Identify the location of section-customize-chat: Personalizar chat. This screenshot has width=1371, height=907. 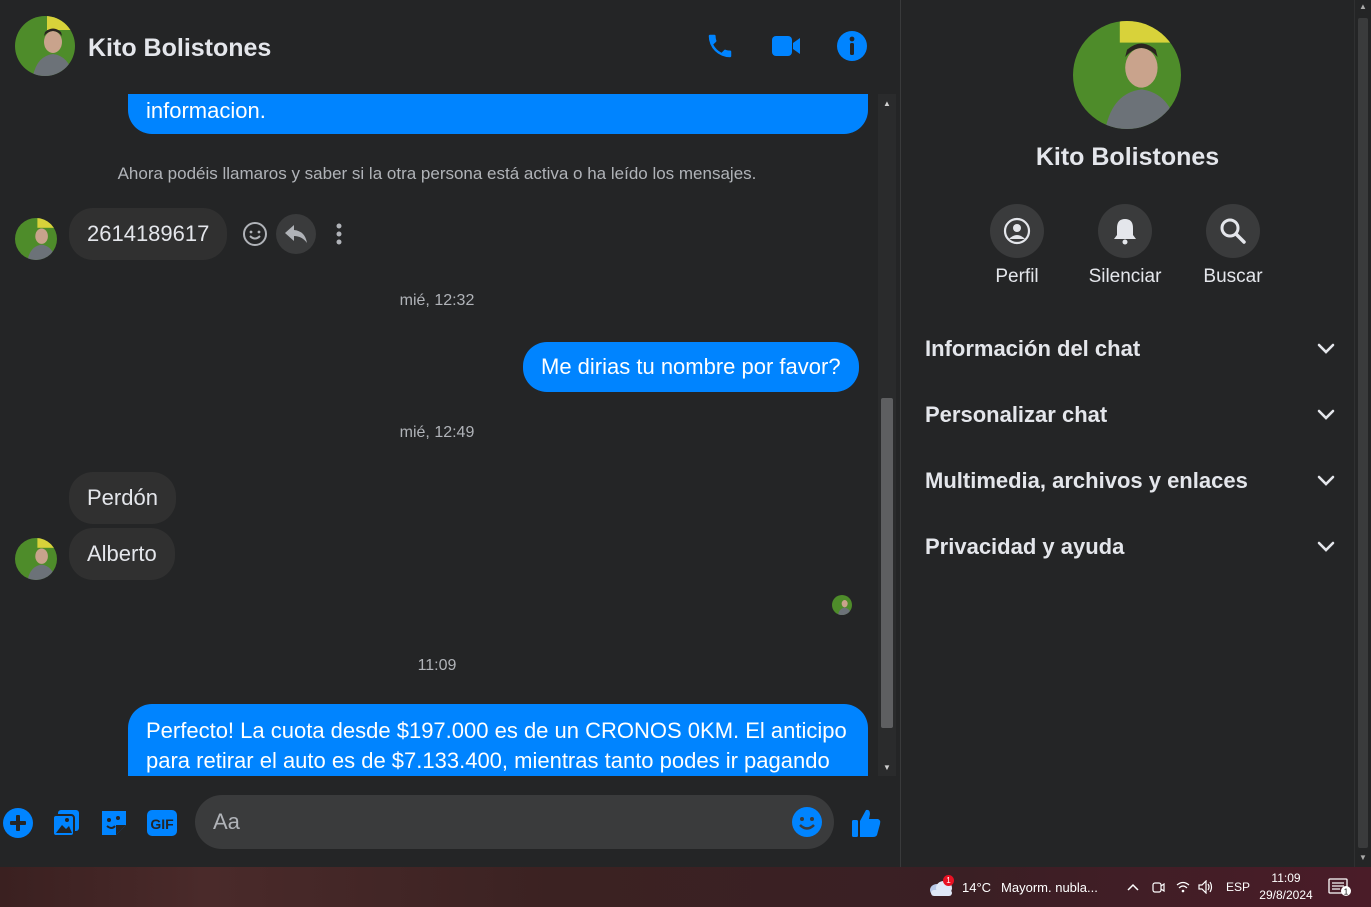
(1130, 415).